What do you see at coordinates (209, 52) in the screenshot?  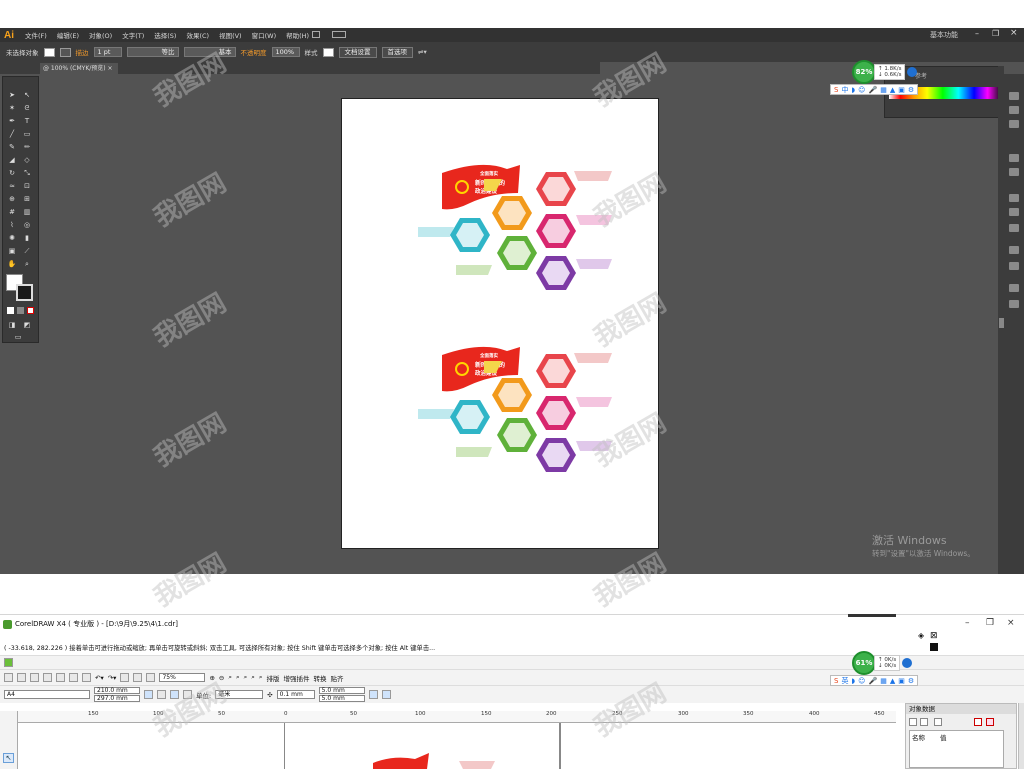 I see `brush-dropdown: 基本` at bounding box center [209, 52].